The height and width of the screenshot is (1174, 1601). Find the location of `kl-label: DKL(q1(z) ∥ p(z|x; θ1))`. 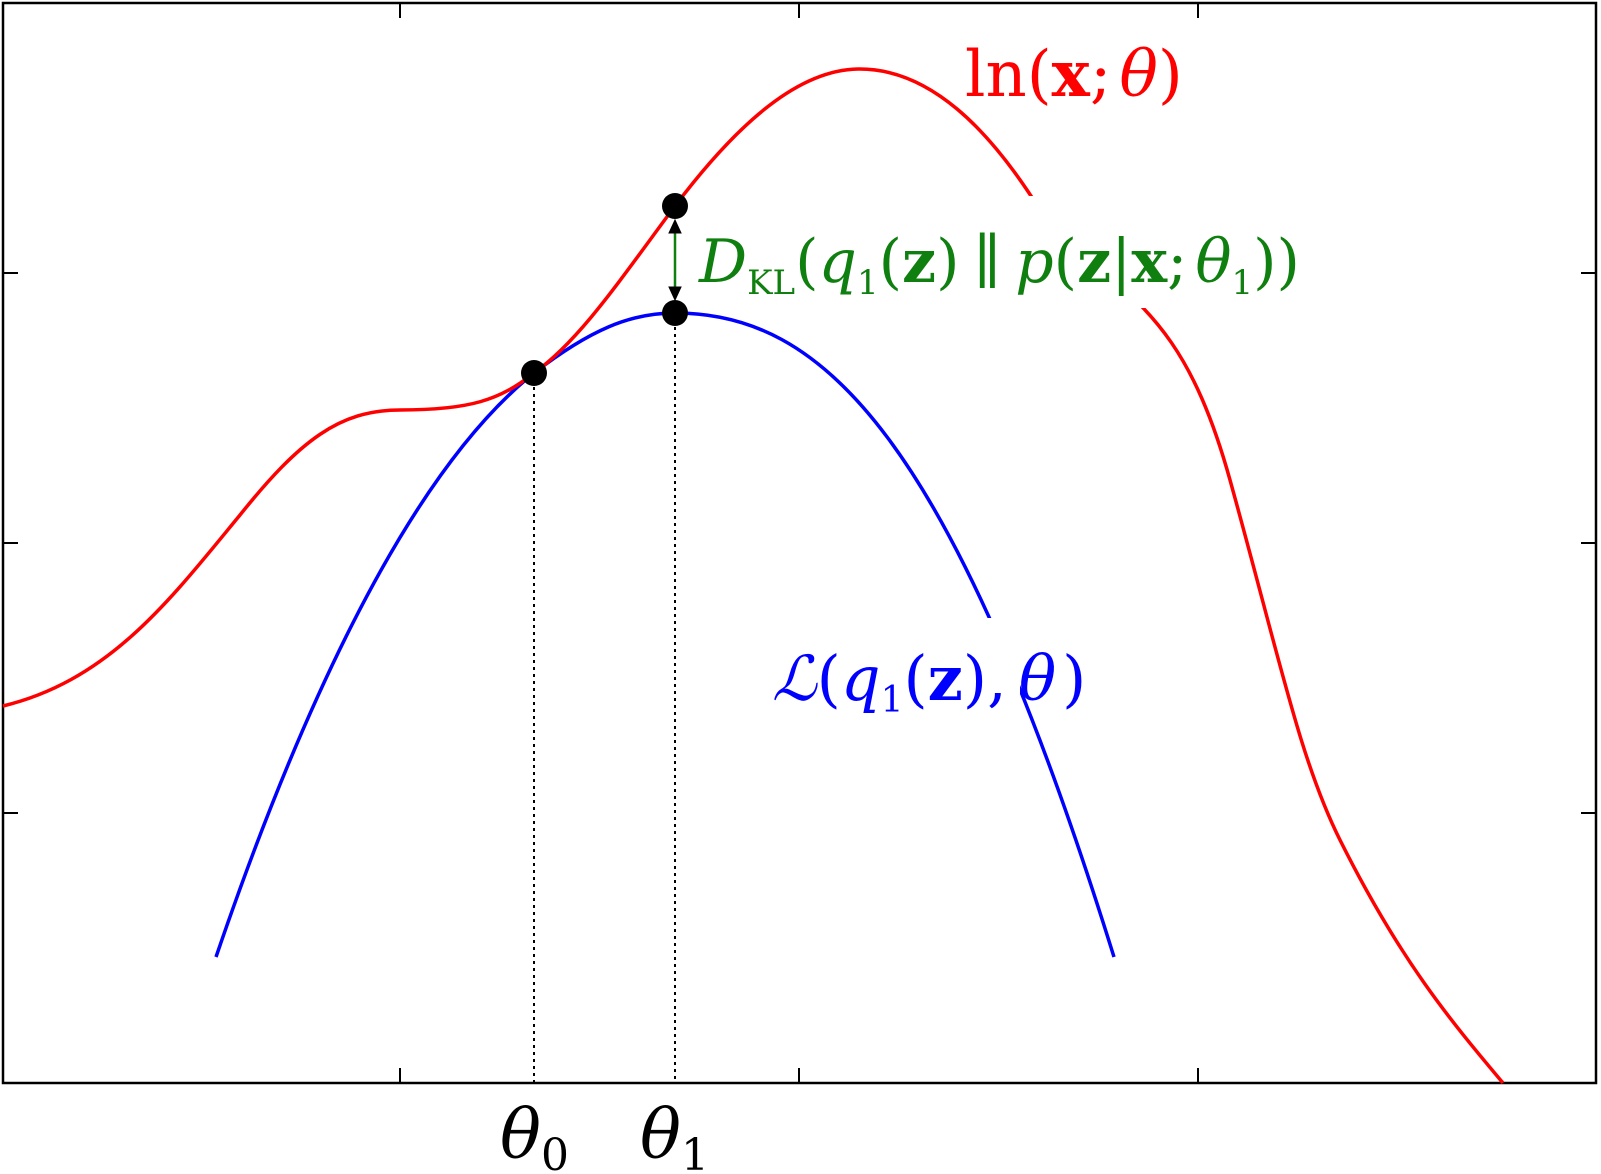

kl-label: DKL(q1(z) ∥ p(z|x; θ1)) is located at coordinates (999, 265).